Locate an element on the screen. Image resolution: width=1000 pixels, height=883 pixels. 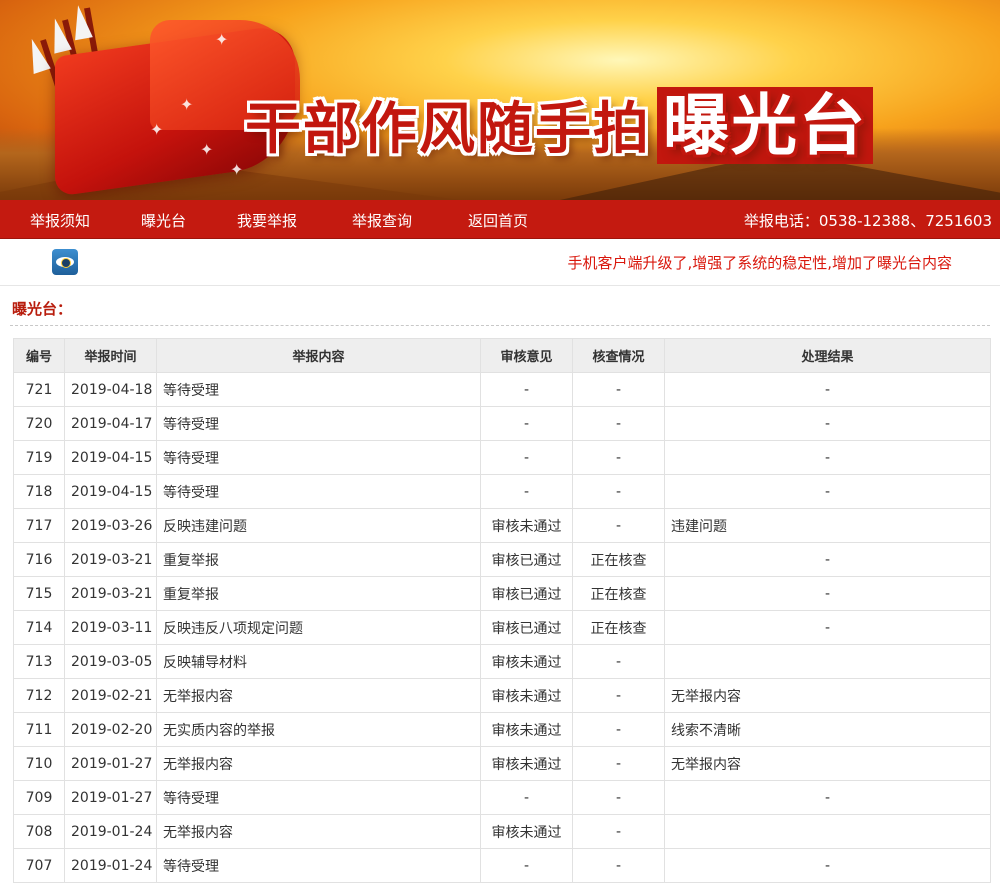
table-row: 715 2019-03-21 重复举报 审核已通过 正在核查 - is located at coordinates (502, 593).